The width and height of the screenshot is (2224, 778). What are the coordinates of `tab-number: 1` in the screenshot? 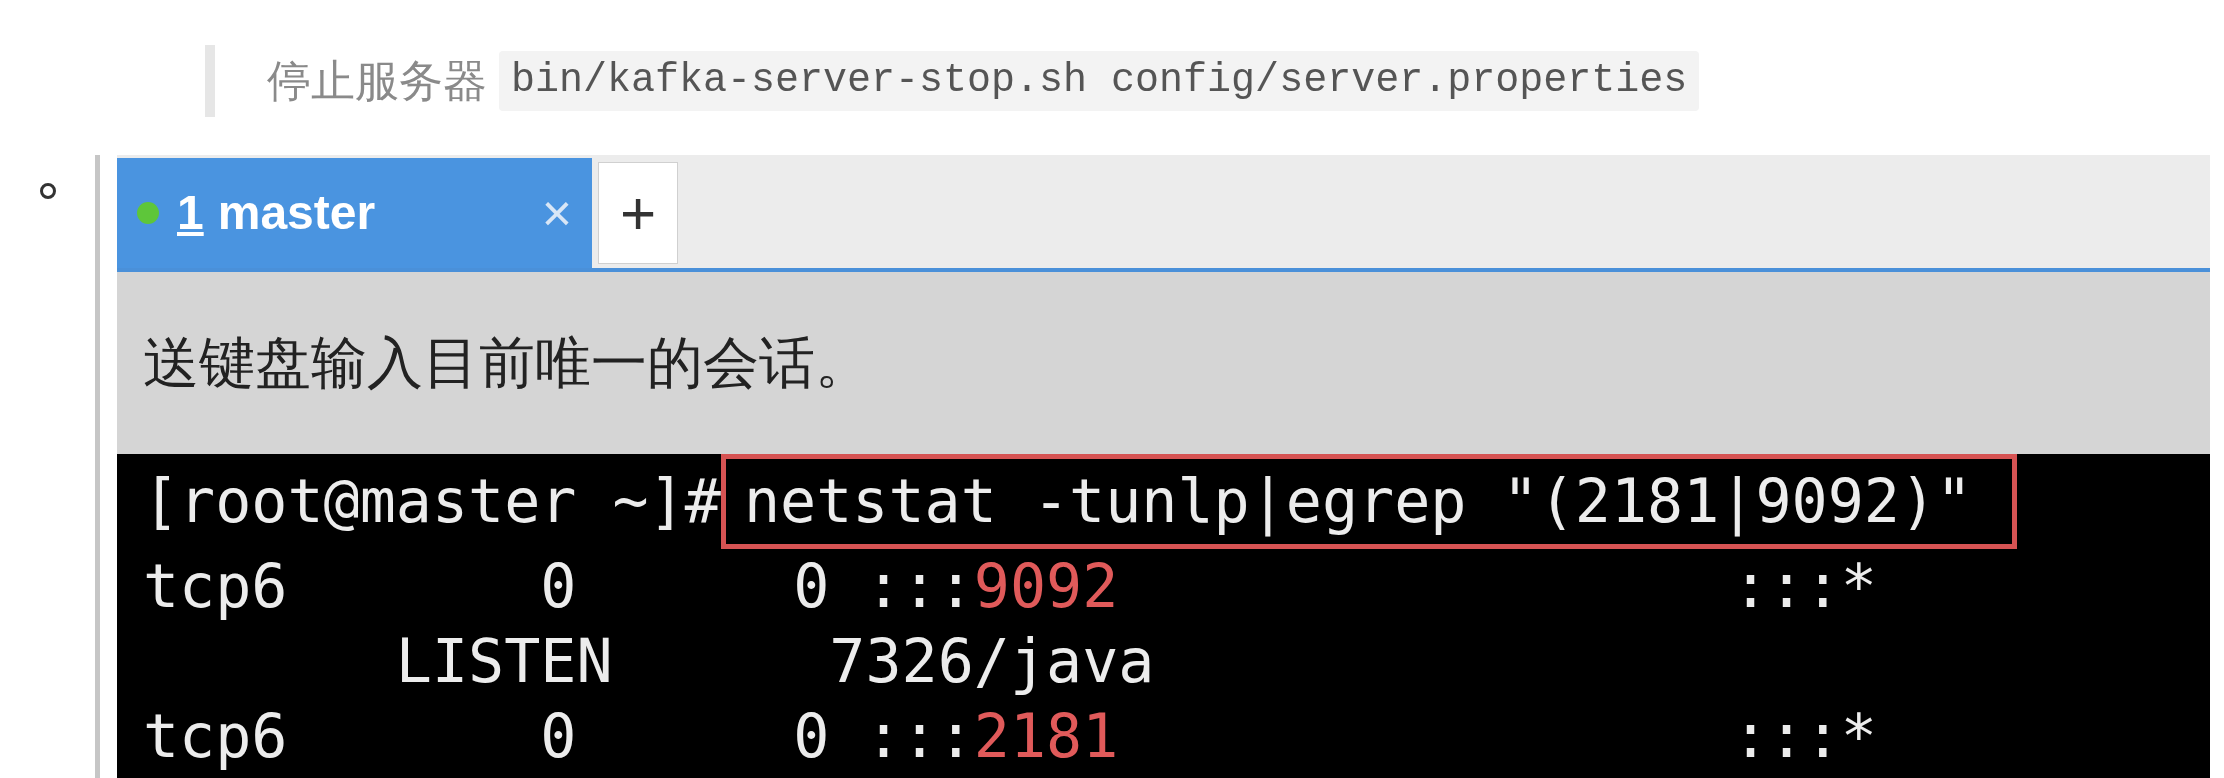 It's located at (190, 213).